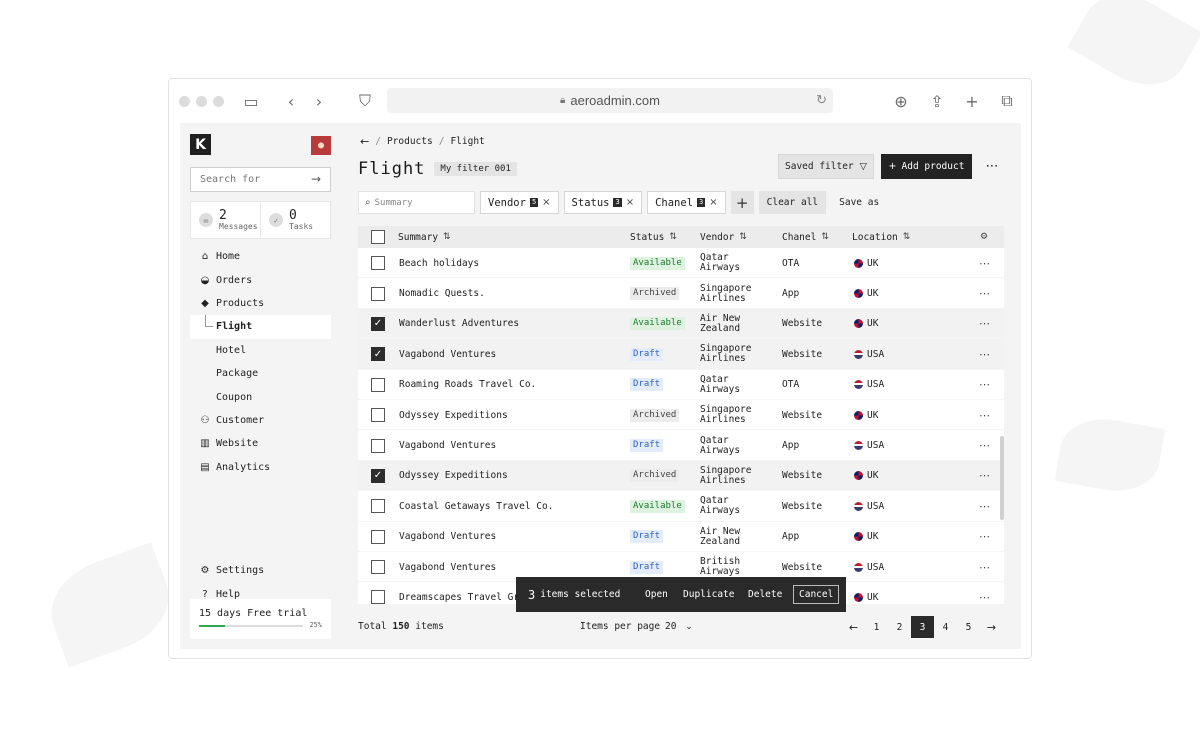 This screenshot has width=1200, height=732. What do you see at coordinates (992, 166) in the screenshot?
I see `more-options-icon: ⋯` at bounding box center [992, 166].